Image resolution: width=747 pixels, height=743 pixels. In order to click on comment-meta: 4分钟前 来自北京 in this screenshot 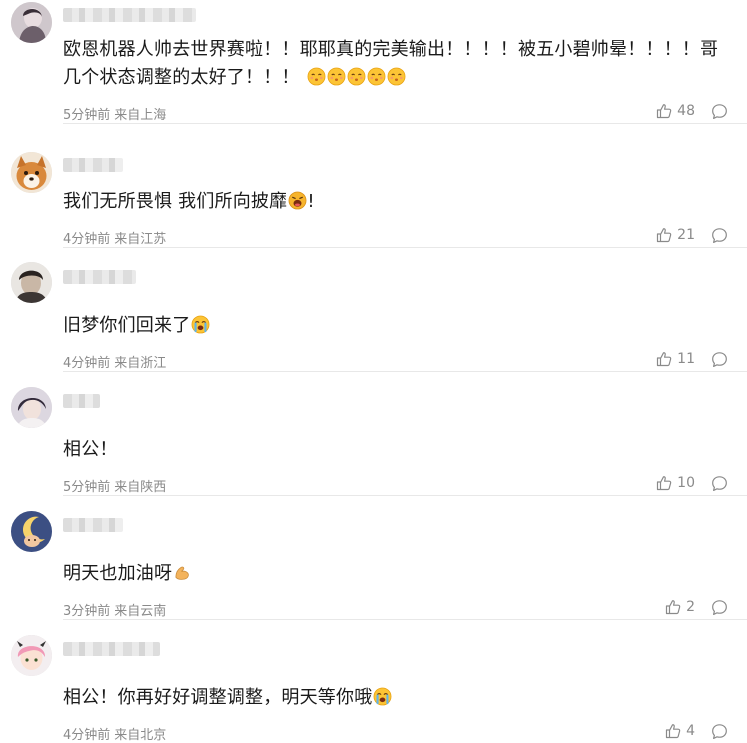, I will do `click(114, 733)`.